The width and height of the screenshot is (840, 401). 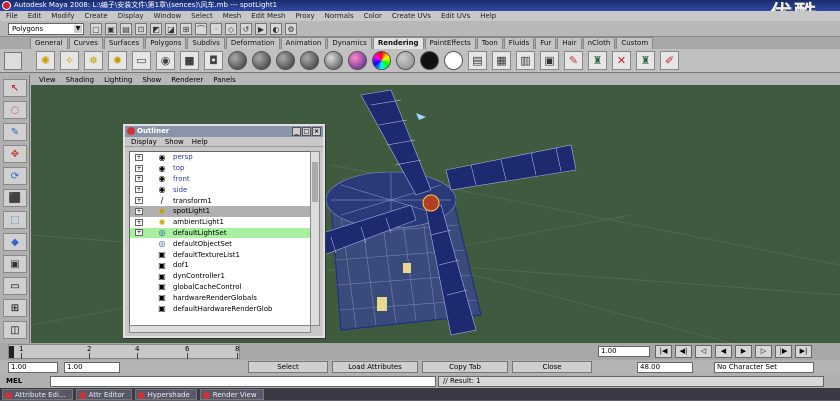 What do you see at coordinates (131, 16) in the screenshot?
I see `menu-display: Display` at bounding box center [131, 16].